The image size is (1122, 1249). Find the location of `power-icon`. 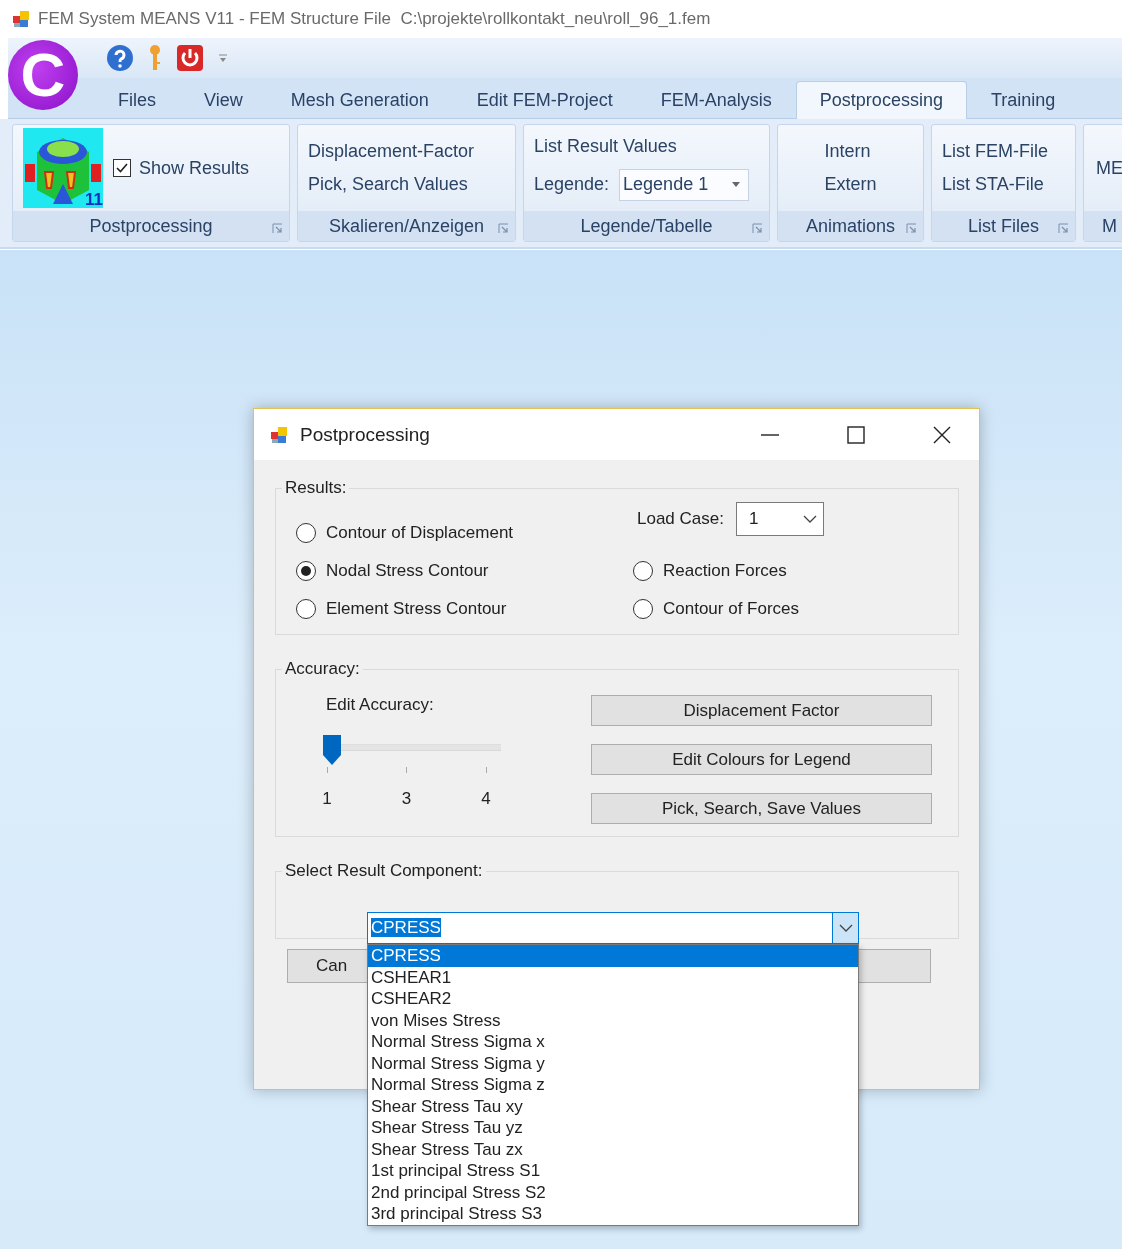

power-icon is located at coordinates (190, 58).